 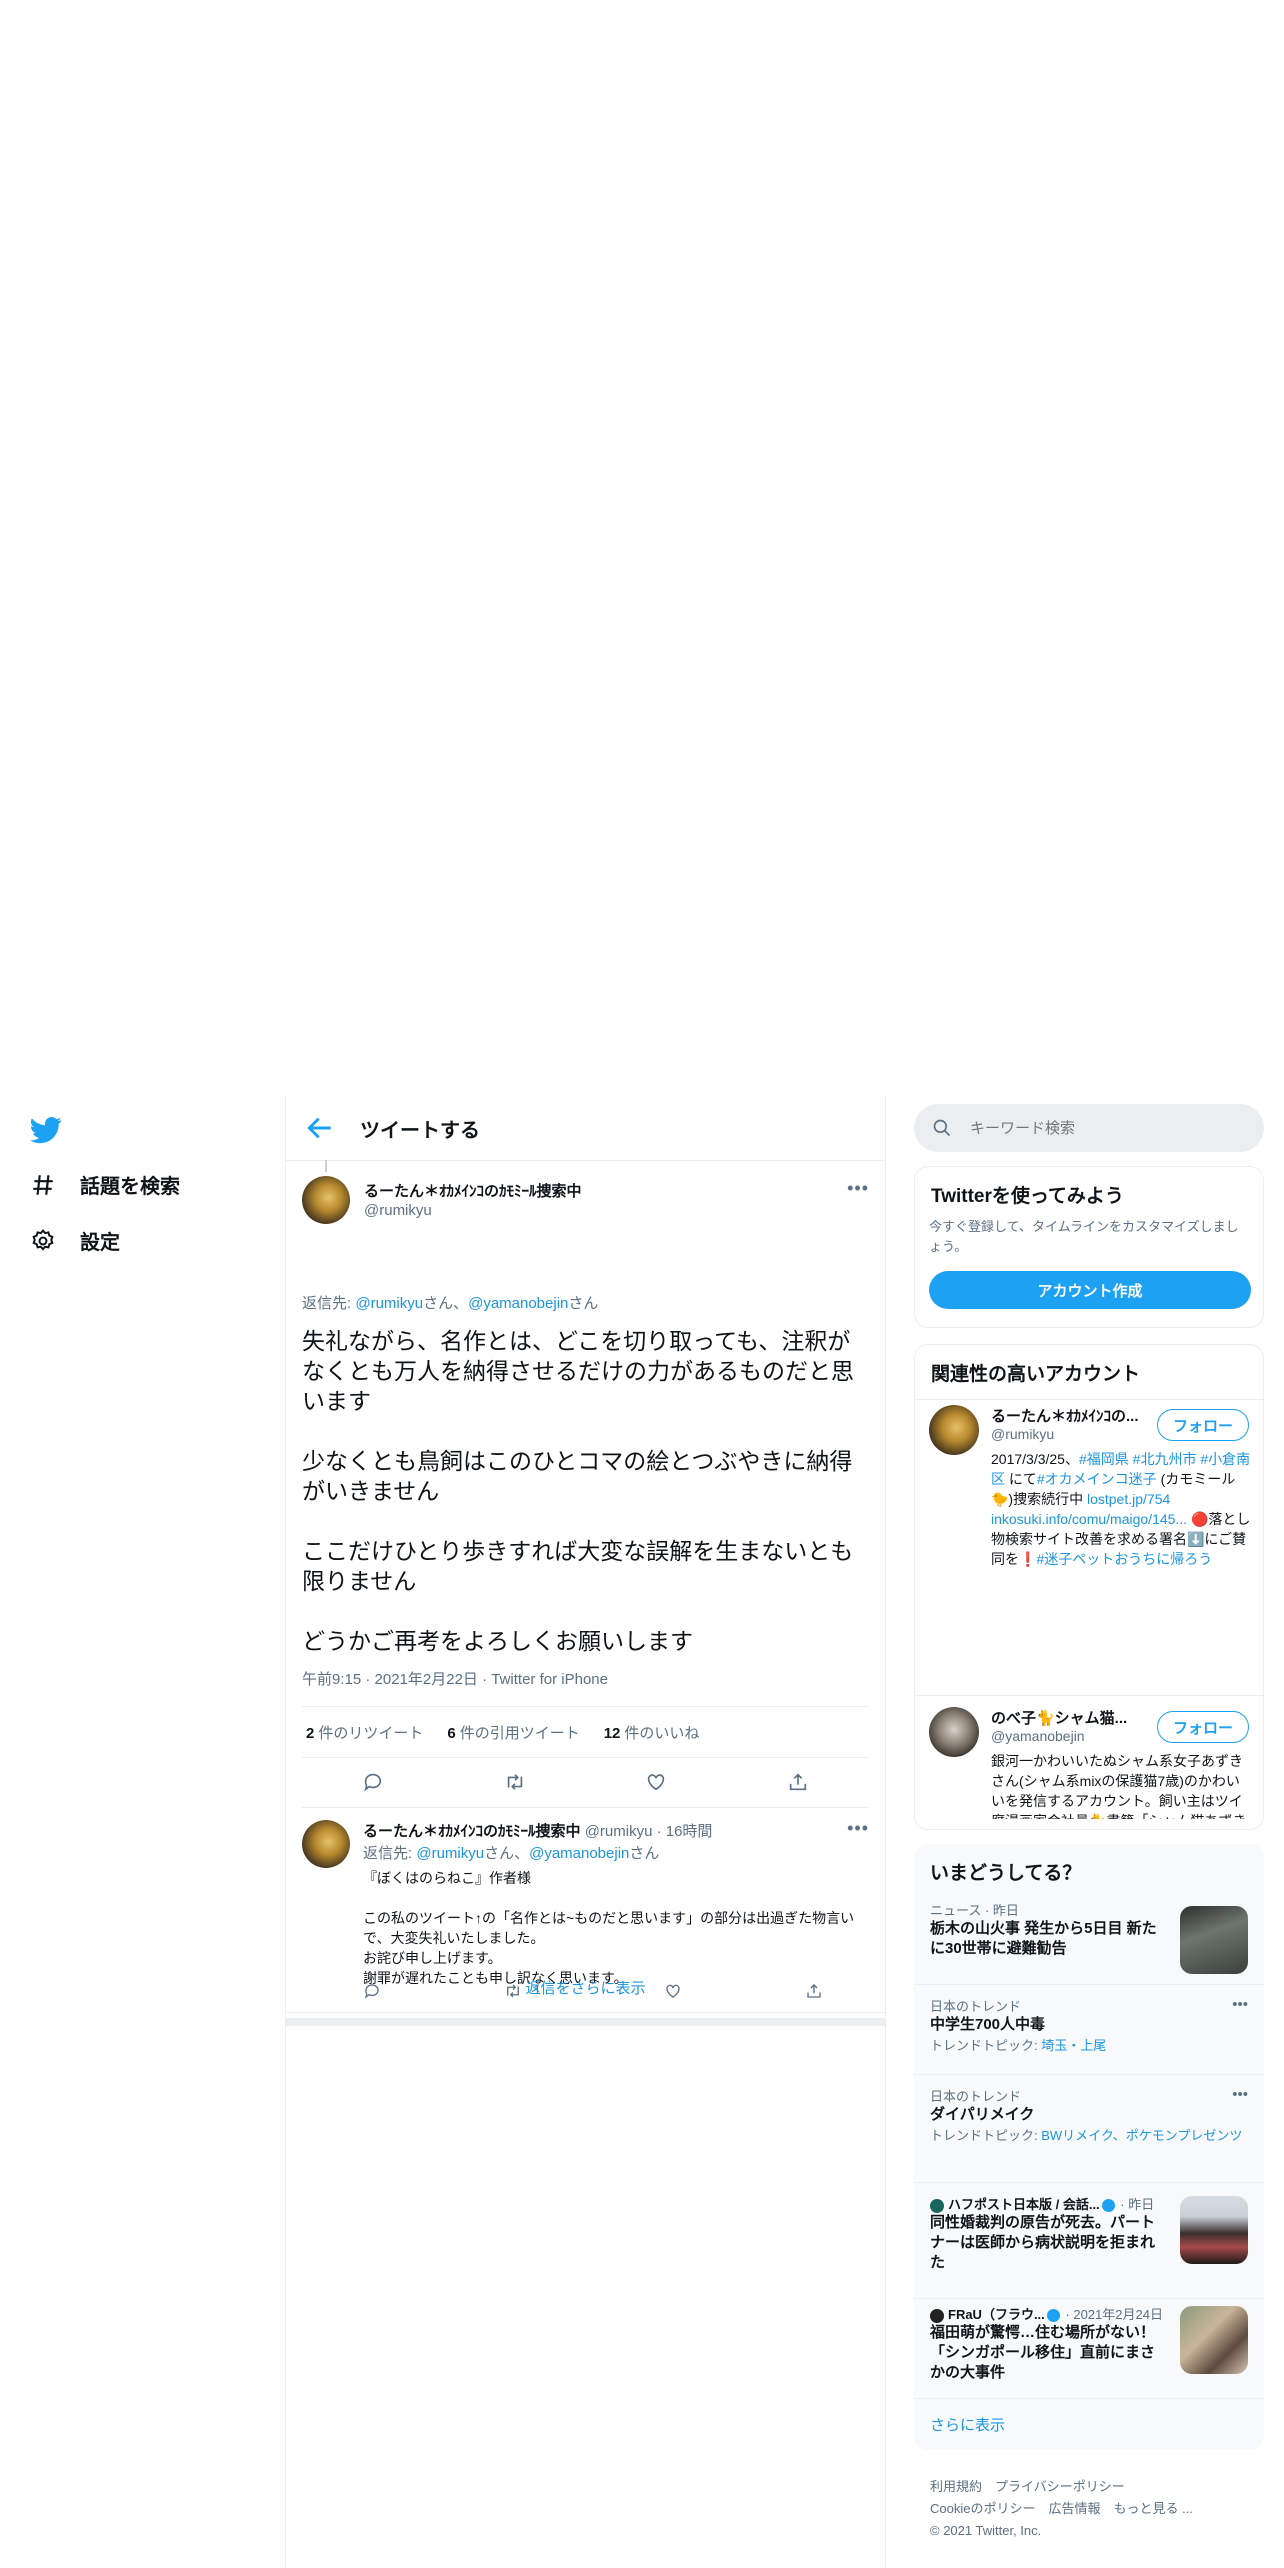 I want to click on trend-title: 福田萌が驚愕…住む場所がない！「シンガポール移住」直前にまさかの大事件, so click(x=1043, y=2352).